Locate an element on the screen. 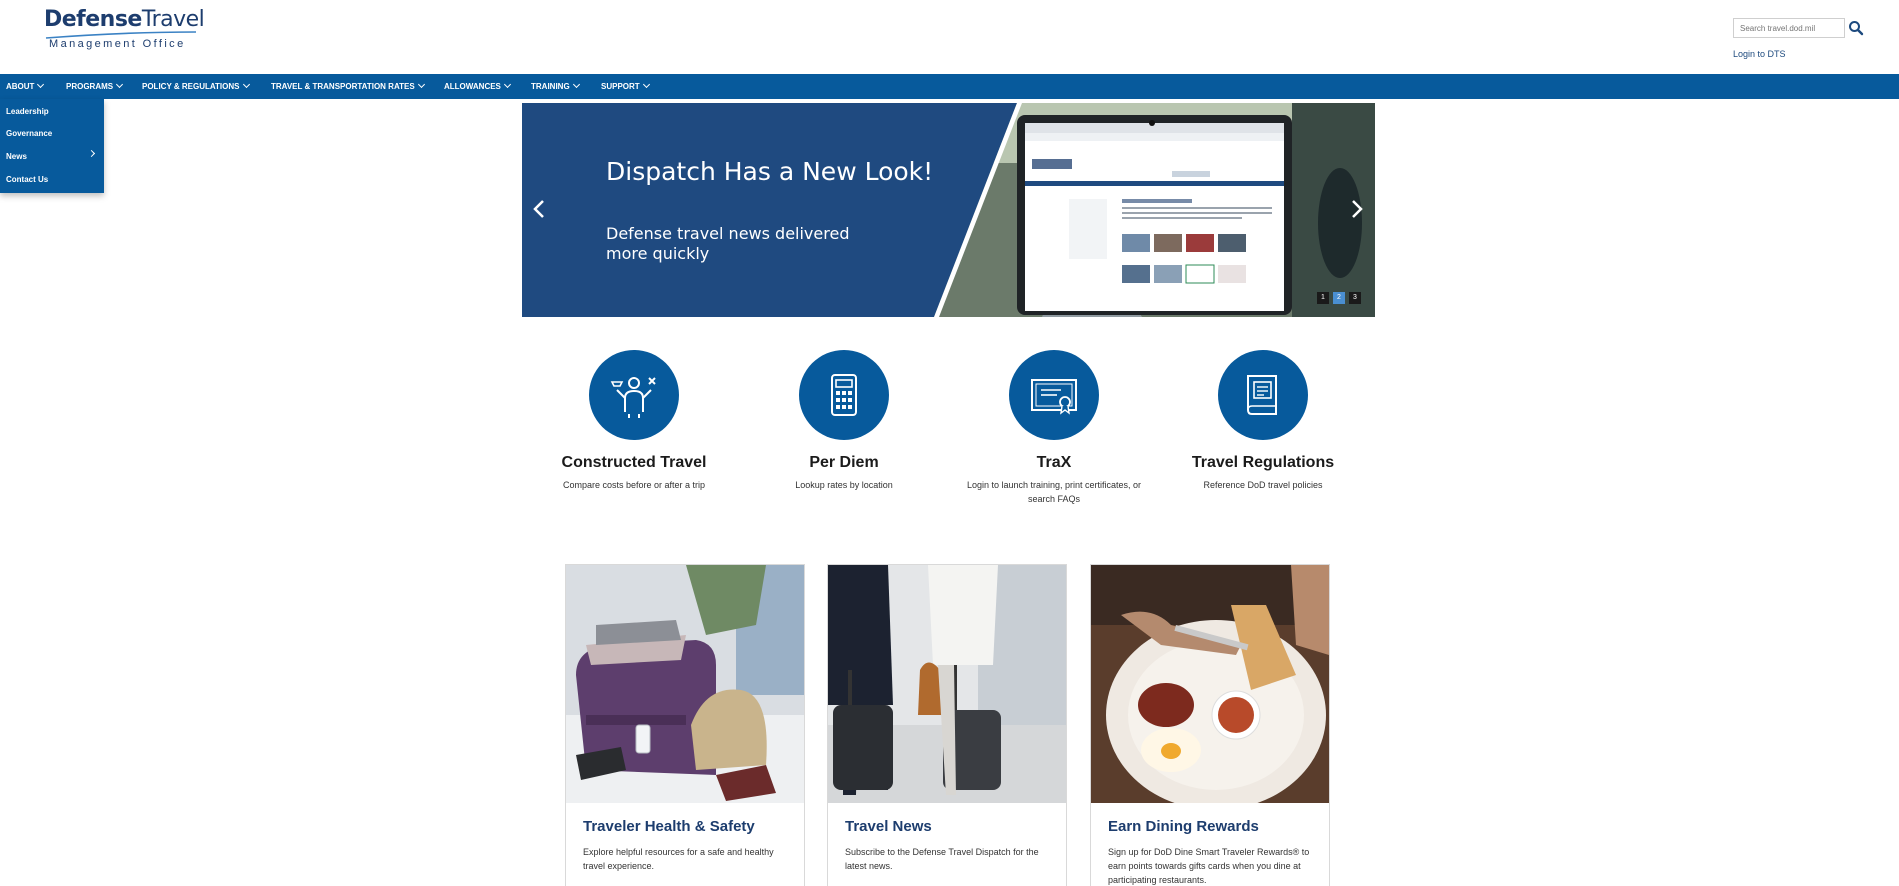 This screenshot has width=1899, height=886. dropdown-item-leadership: Leadership is located at coordinates (27, 111).